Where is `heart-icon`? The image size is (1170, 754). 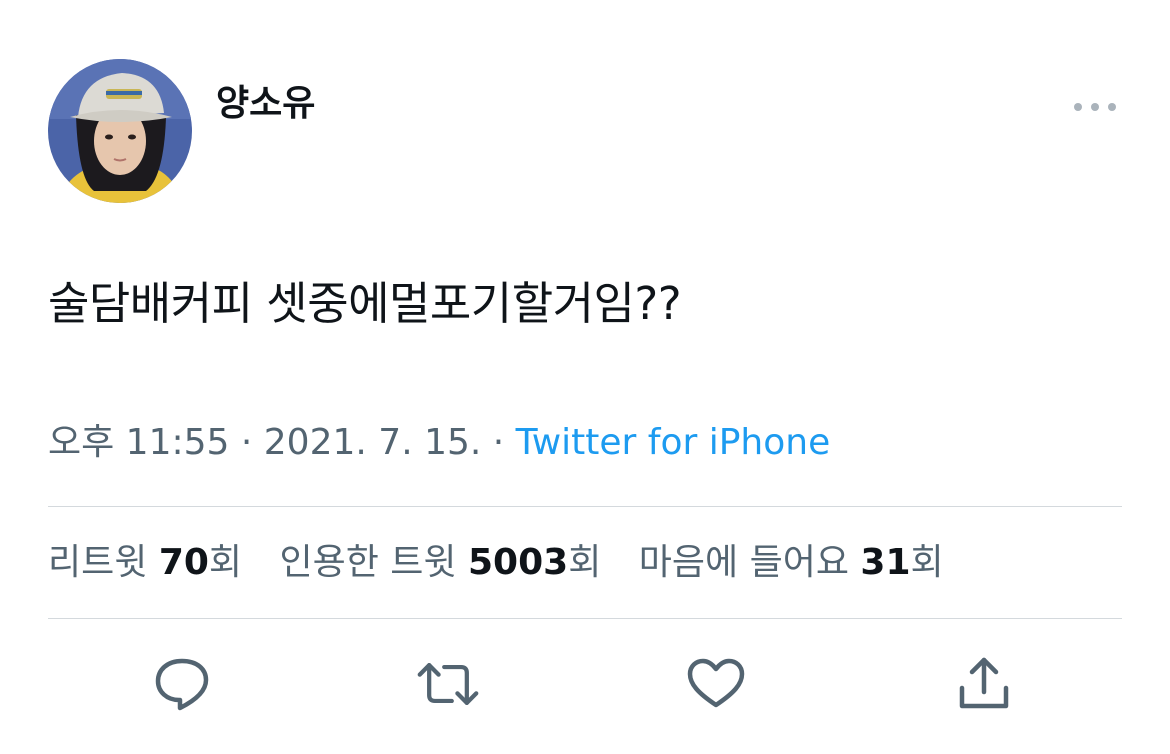 heart-icon is located at coordinates (716, 683).